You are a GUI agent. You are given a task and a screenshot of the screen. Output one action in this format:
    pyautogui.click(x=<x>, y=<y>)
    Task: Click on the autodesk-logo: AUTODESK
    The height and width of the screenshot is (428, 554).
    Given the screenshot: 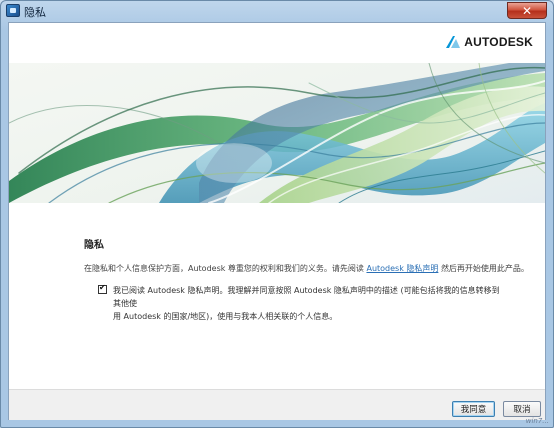 What is the action you would take?
    pyautogui.click(x=489, y=42)
    